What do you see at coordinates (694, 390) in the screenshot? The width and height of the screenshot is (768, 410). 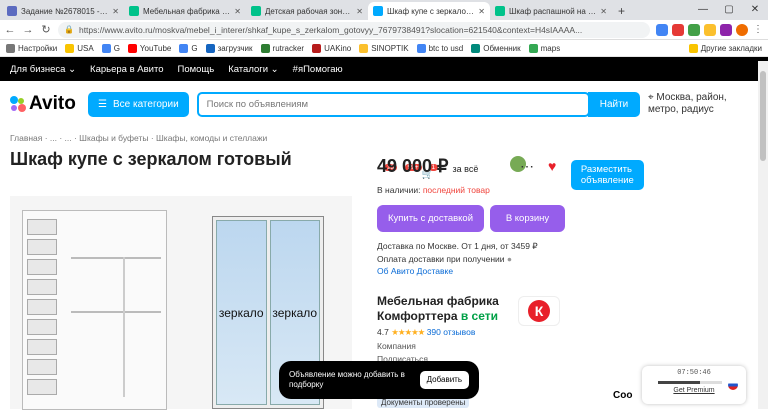 I see `premium-link: Get Premium` at bounding box center [694, 390].